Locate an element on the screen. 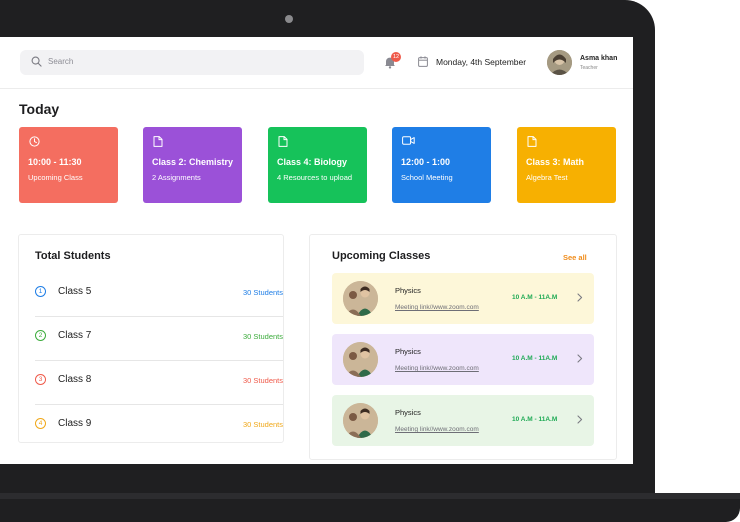 The image size is (740, 522). search-input: Search is located at coordinates (192, 62).